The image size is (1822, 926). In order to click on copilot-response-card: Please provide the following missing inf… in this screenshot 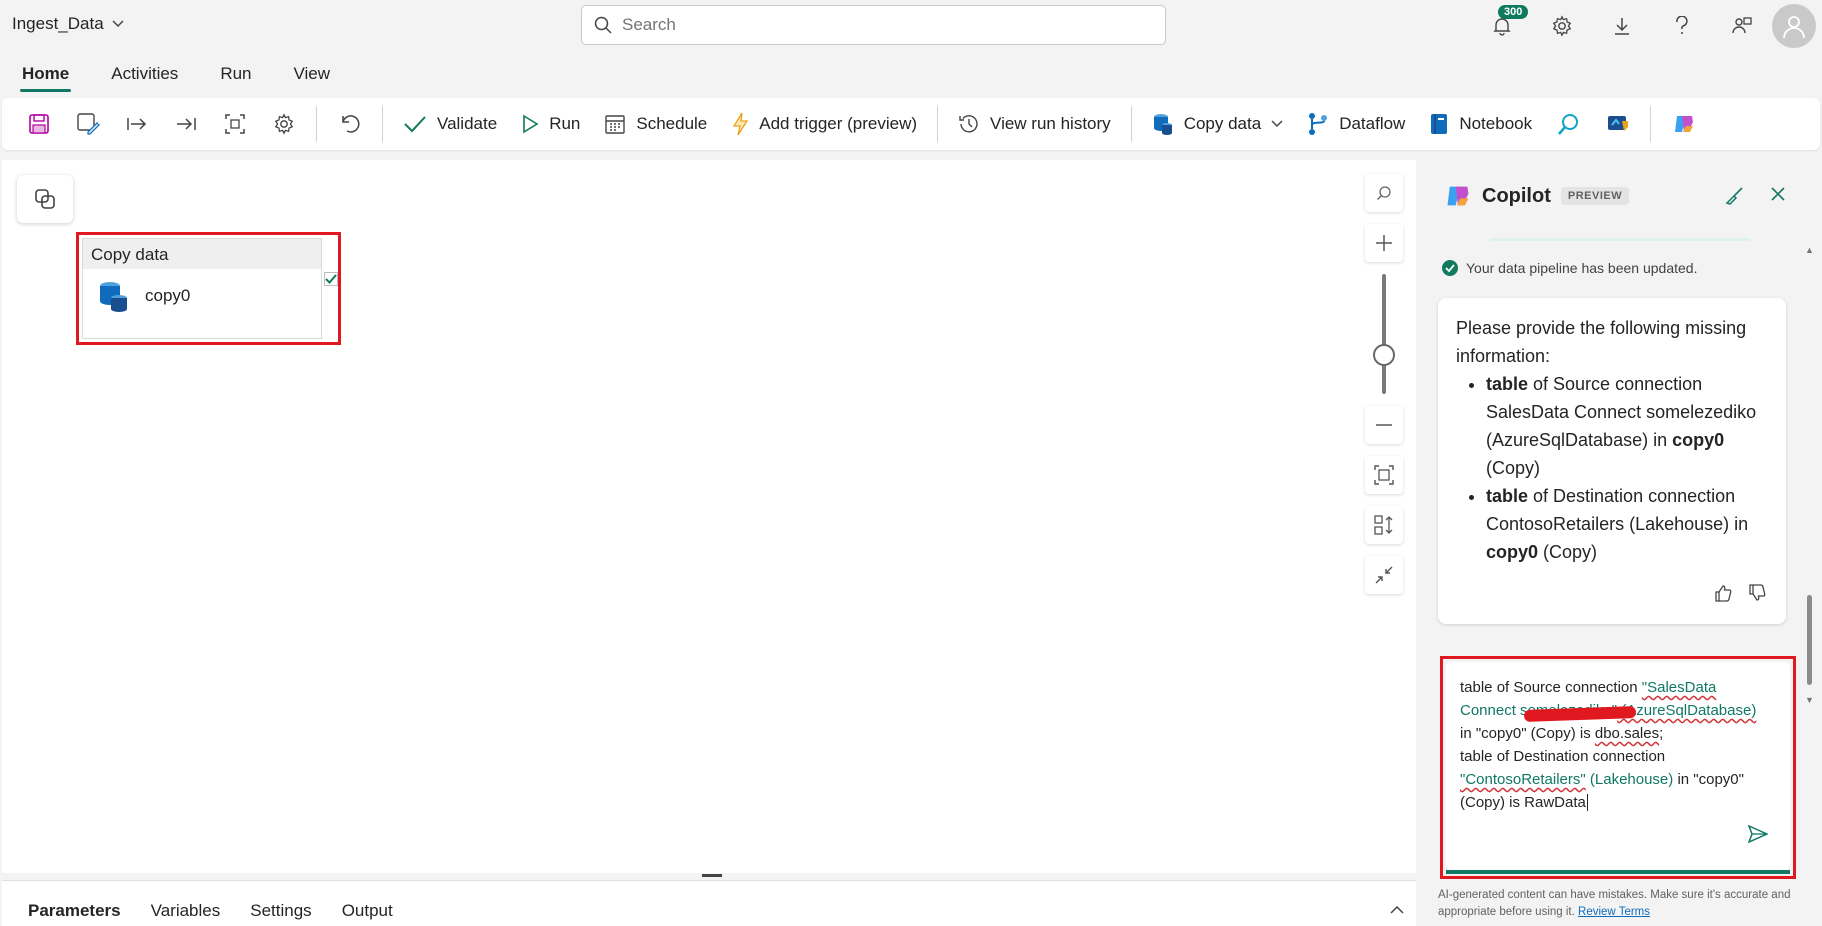, I will do `click(1612, 461)`.